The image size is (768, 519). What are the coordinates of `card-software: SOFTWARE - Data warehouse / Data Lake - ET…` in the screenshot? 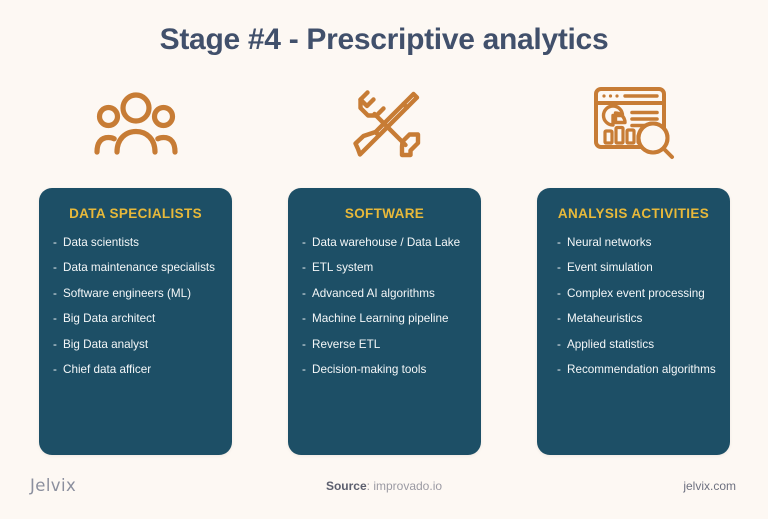 It's located at (384, 321).